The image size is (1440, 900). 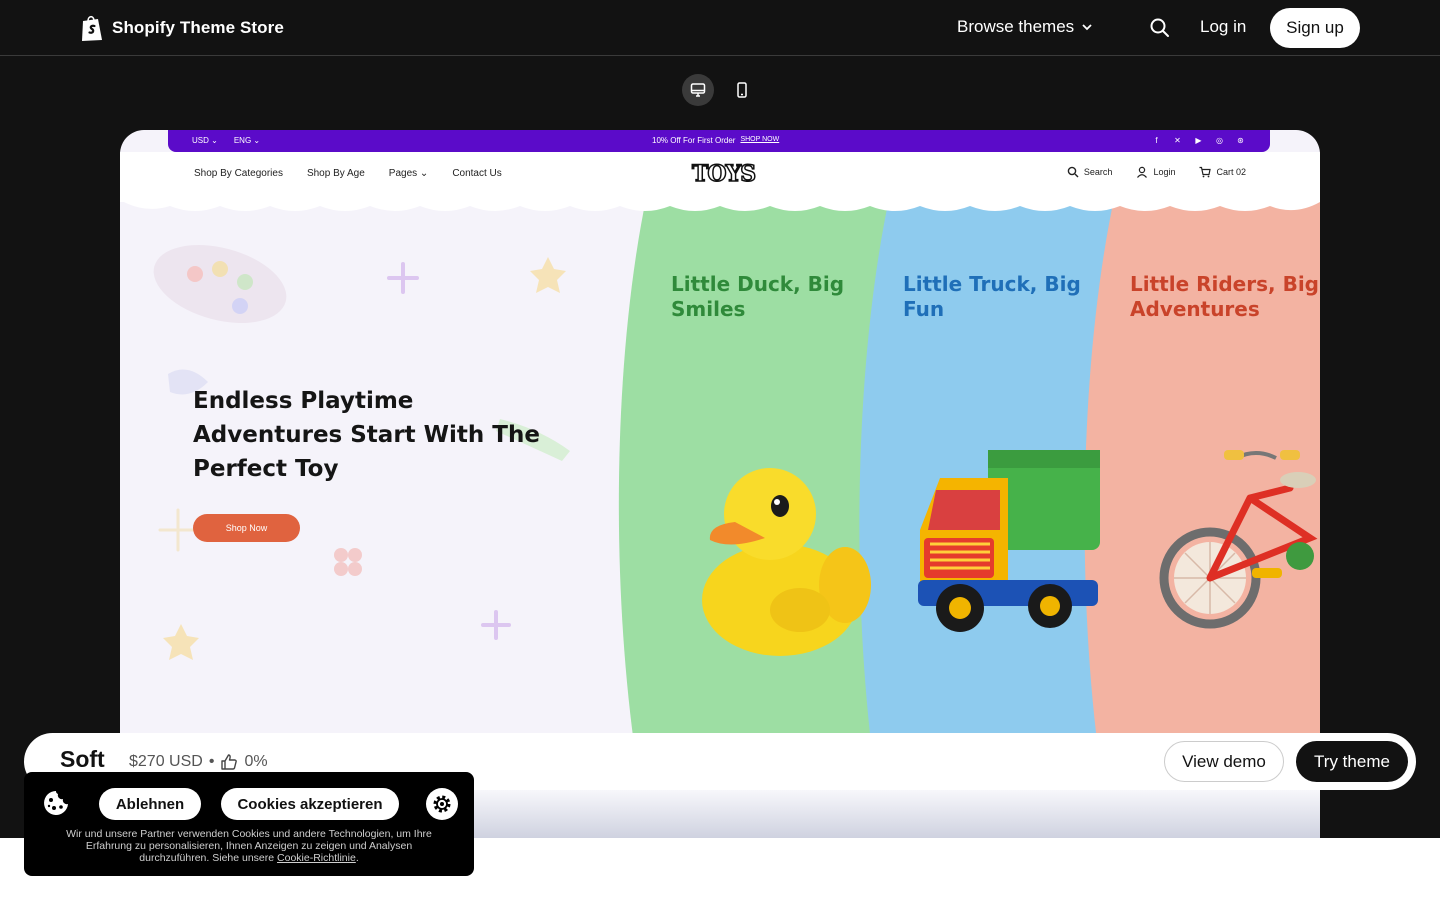 I want to click on panel-title-line: Little Duck, Big, so click(x=758, y=284).